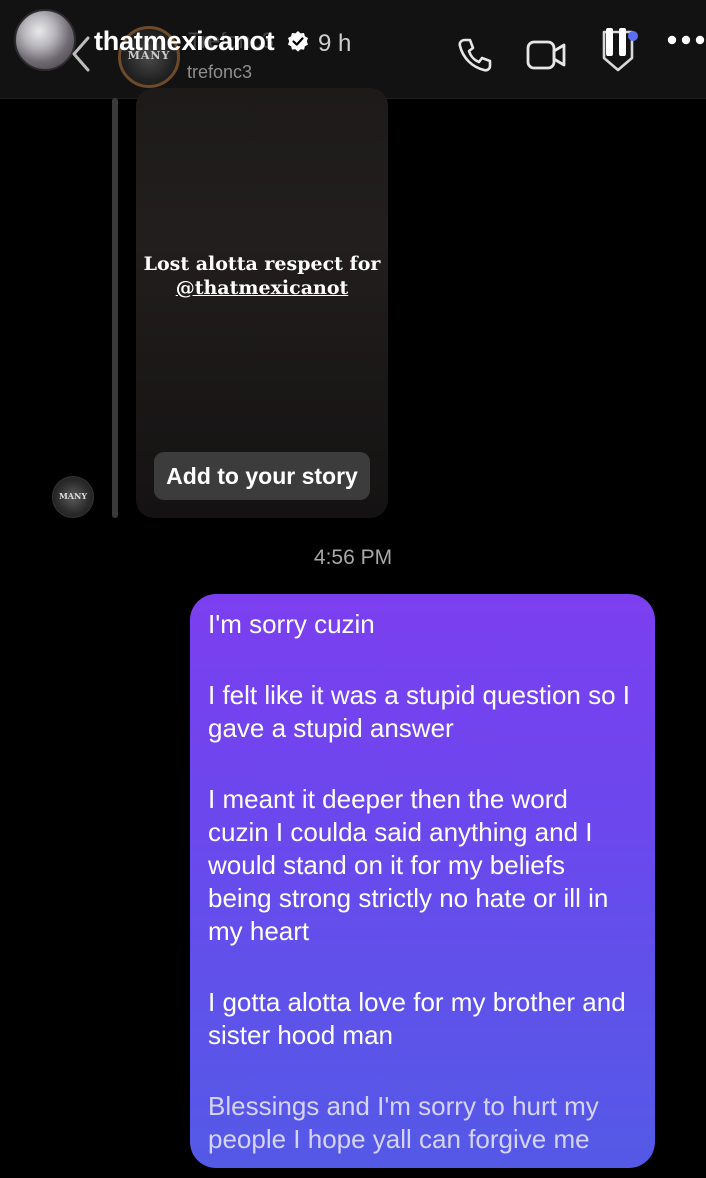  Describe the element at coordinates (81, 54) in the screenshot. I see `back-arrow-icon` at that location.